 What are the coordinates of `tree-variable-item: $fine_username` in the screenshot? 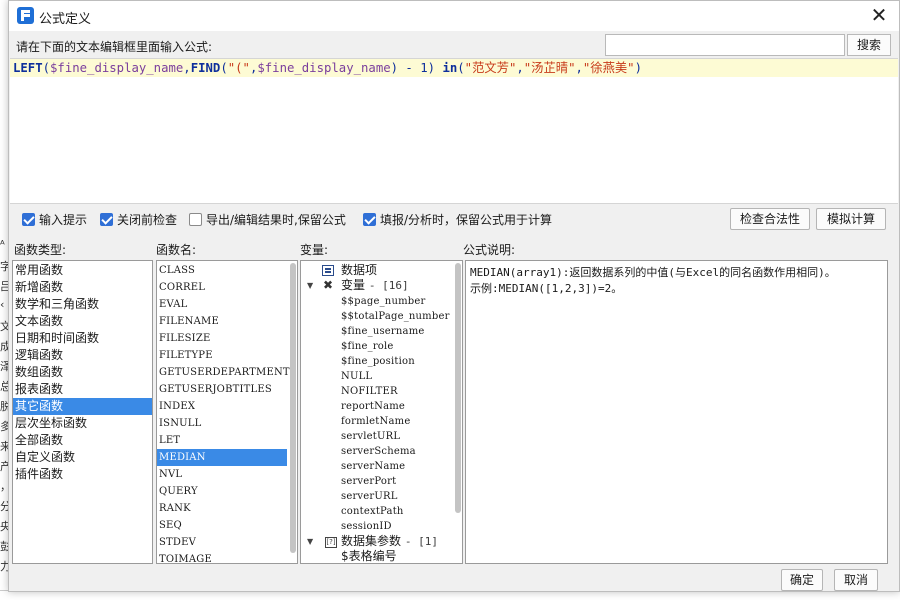 It's located at (383, 331).